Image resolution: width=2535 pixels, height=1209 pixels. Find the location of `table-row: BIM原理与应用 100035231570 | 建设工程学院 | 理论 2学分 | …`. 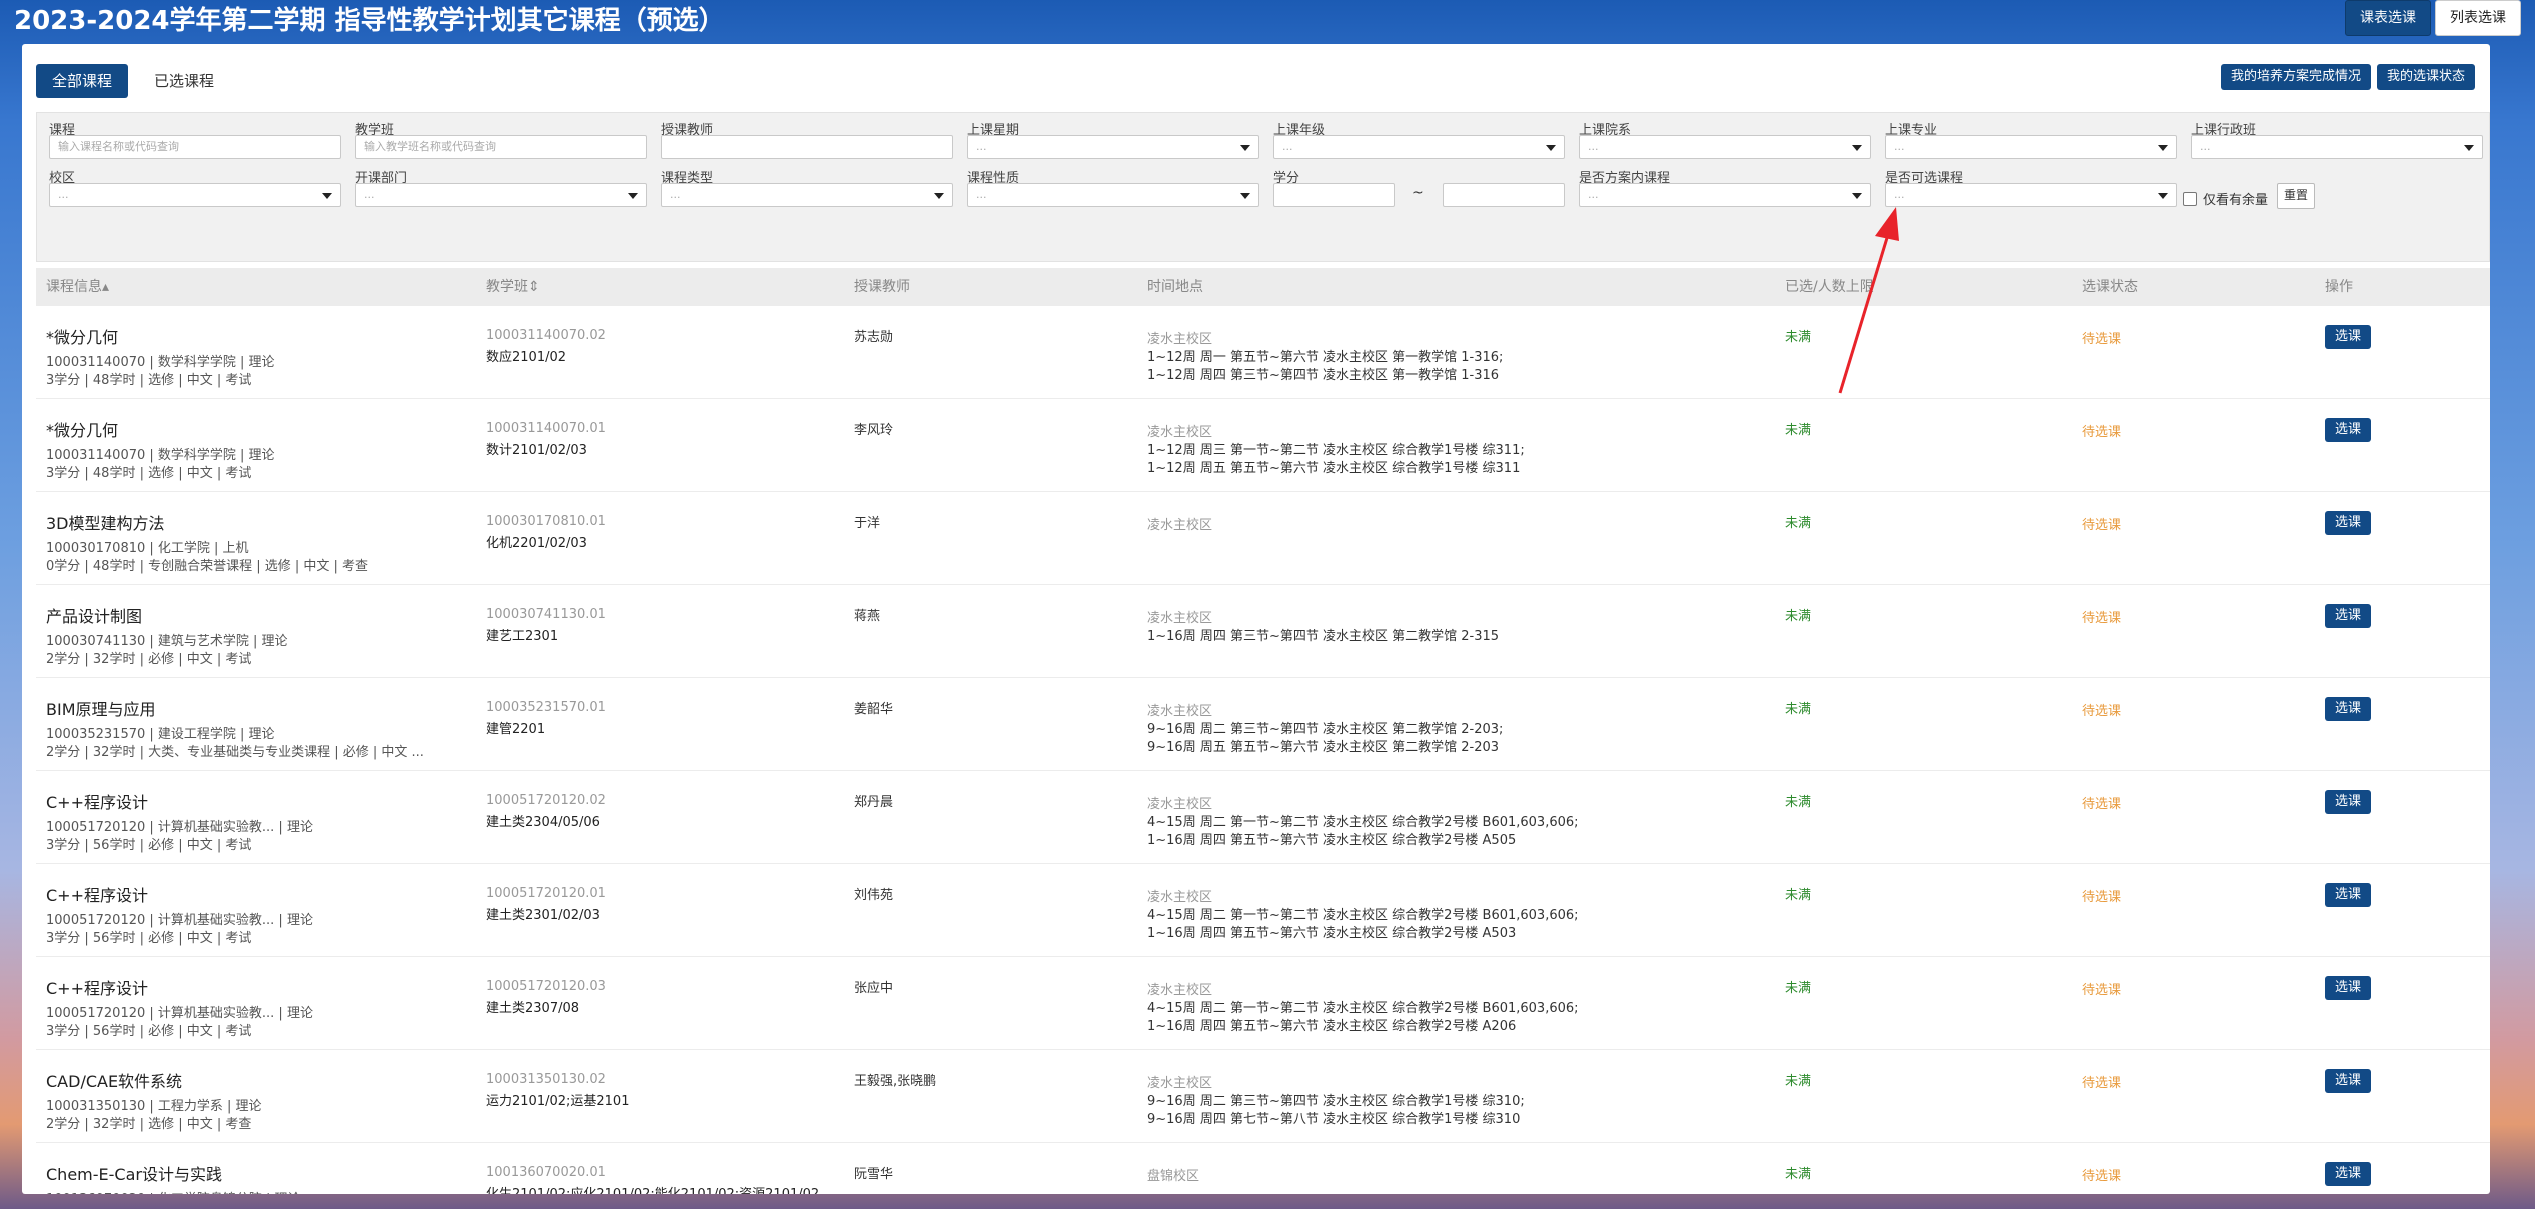

table-row: BIM原理与应用 100035231570 | 建设工程学院 | 理论 2学分 | … is located at coordinates (1263, 724).